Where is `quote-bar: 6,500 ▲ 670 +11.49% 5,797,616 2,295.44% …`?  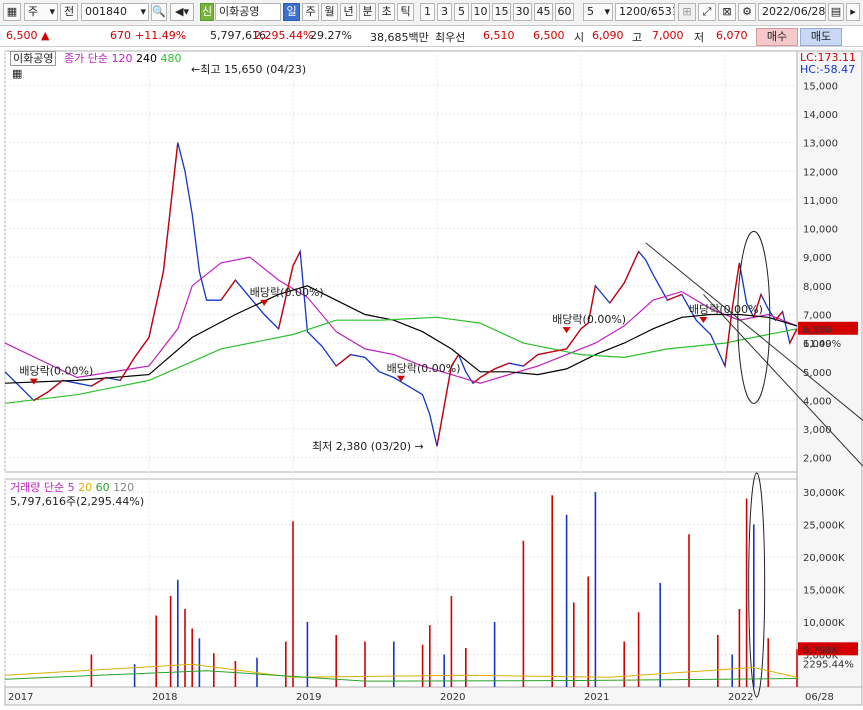
quote-bar: 6,500 ▲ 670 +11.49% 5,797,616 2,295.44% … is located at coordinates (431, 36).